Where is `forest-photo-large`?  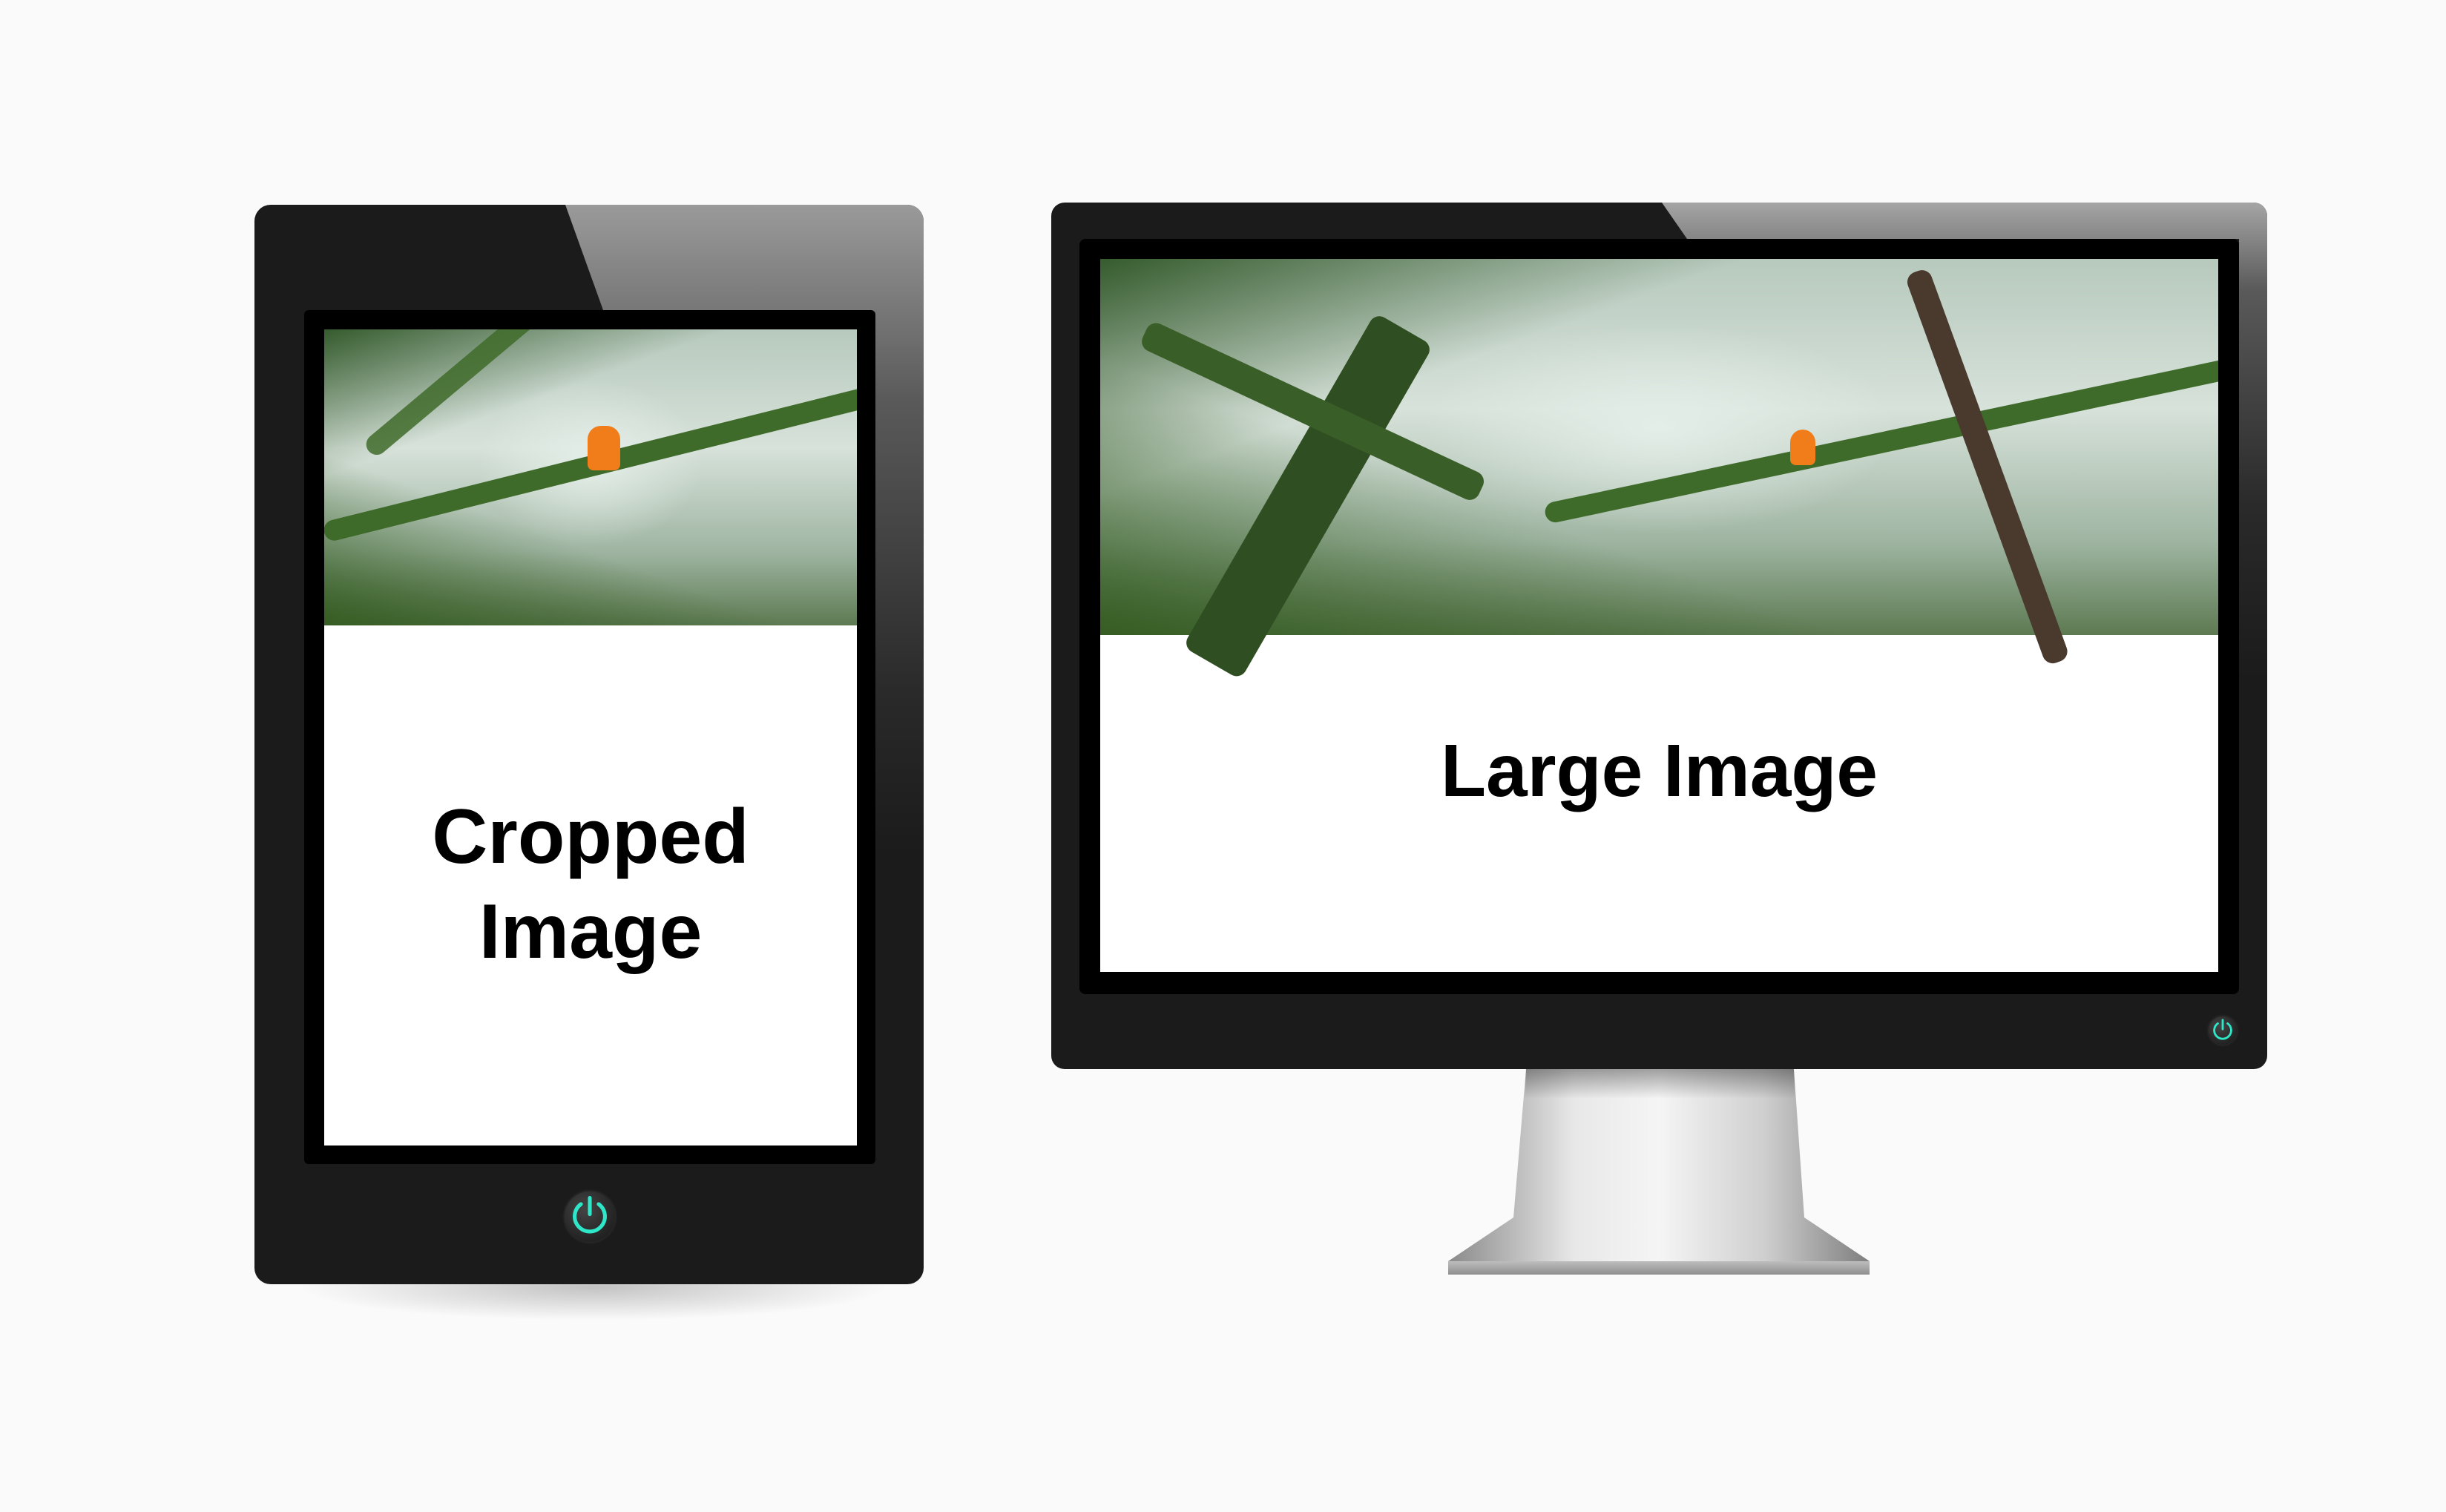
forest-photo-large is located at coordinates (1659, 470).